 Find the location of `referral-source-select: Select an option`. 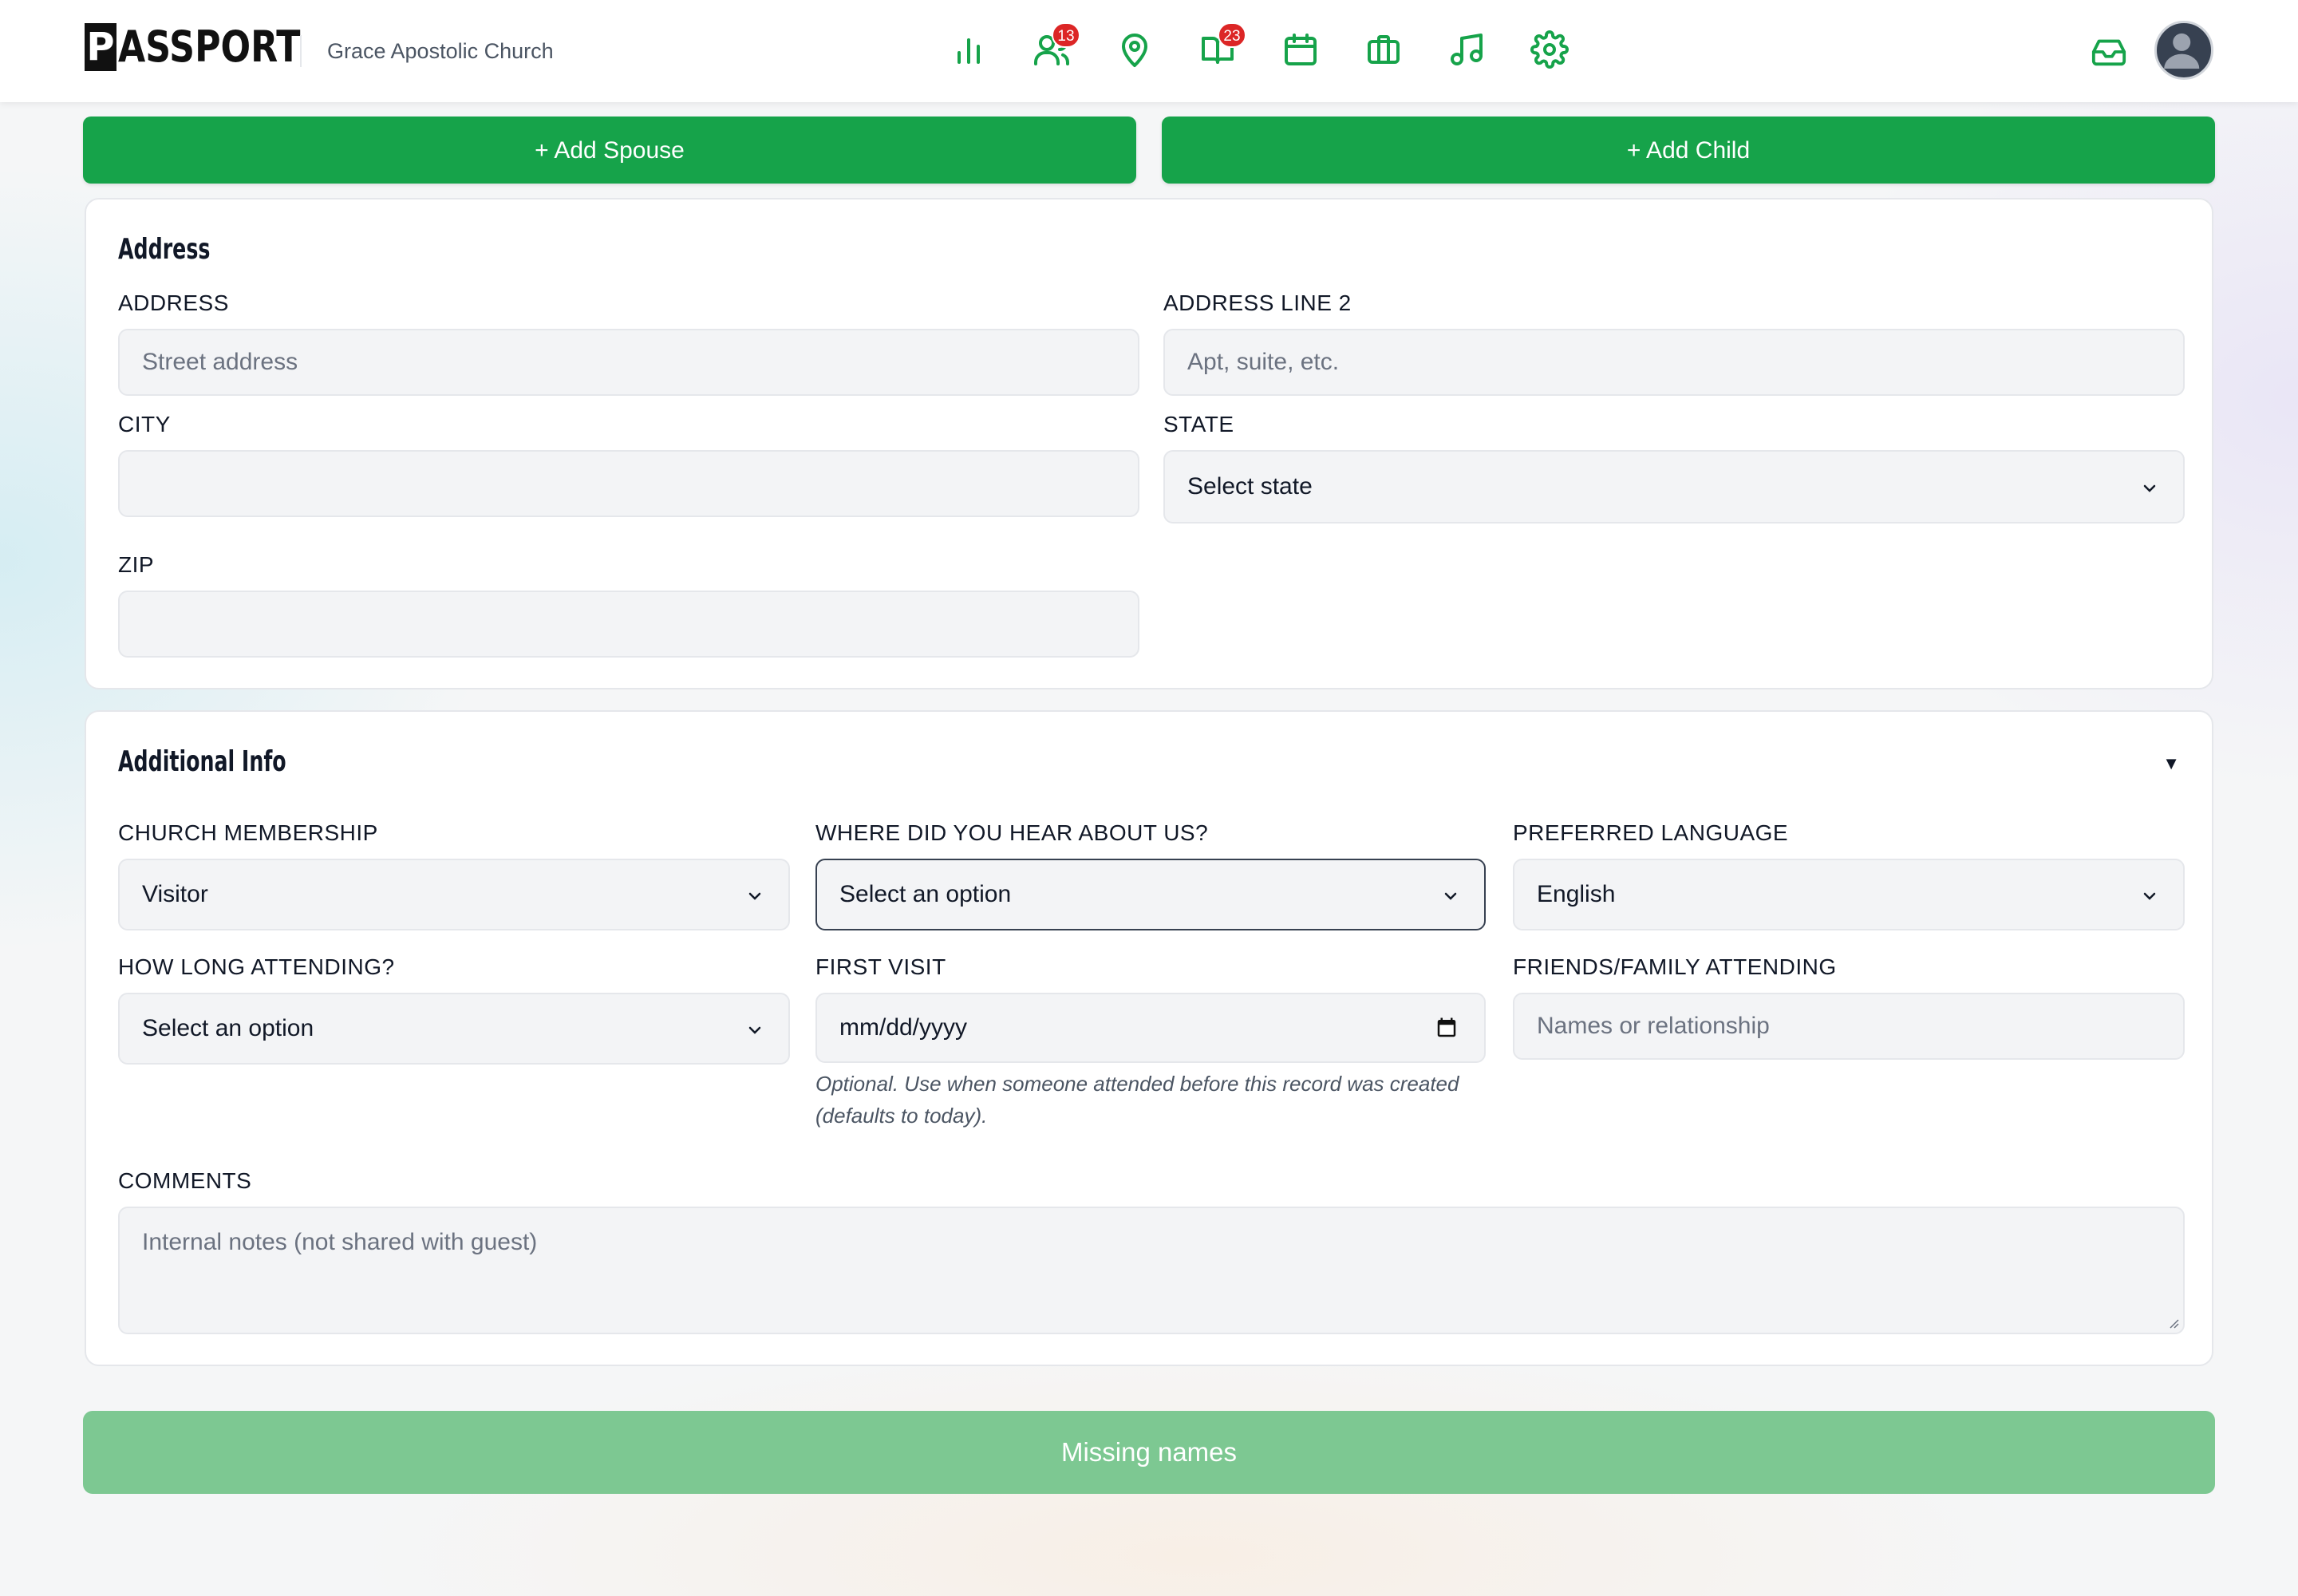

referral-source-select: Select an option is located at coordinates (1150, 894).